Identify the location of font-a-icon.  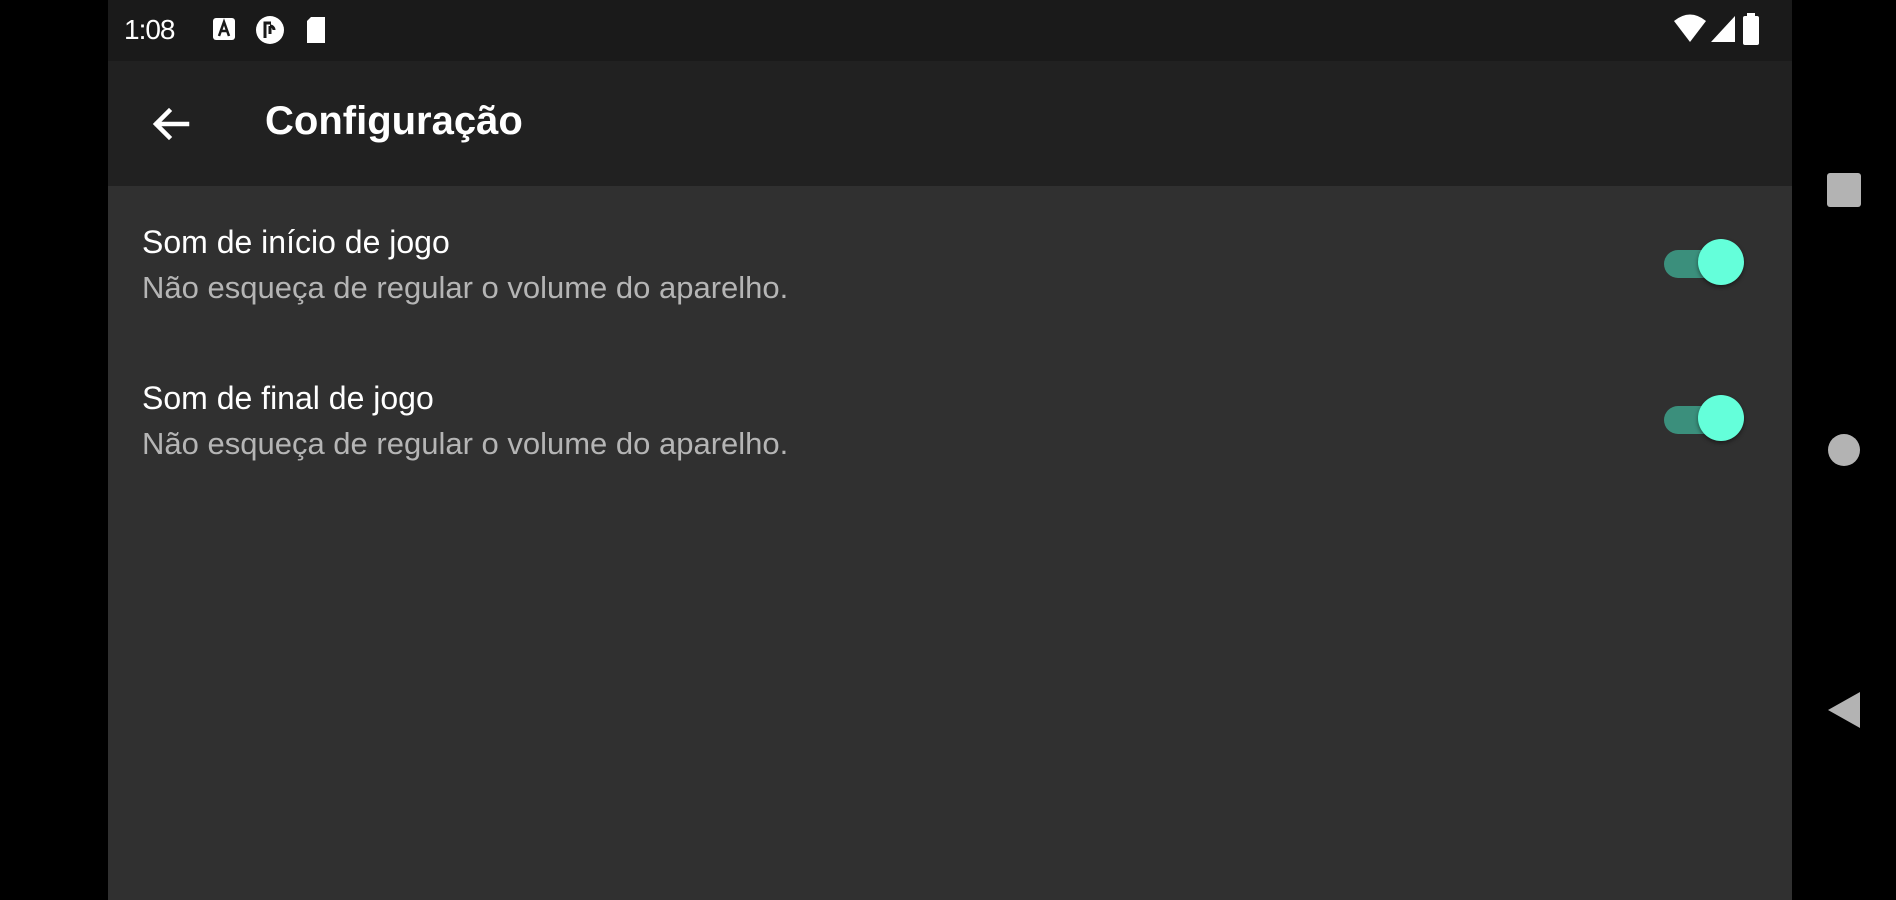
(224, 31).